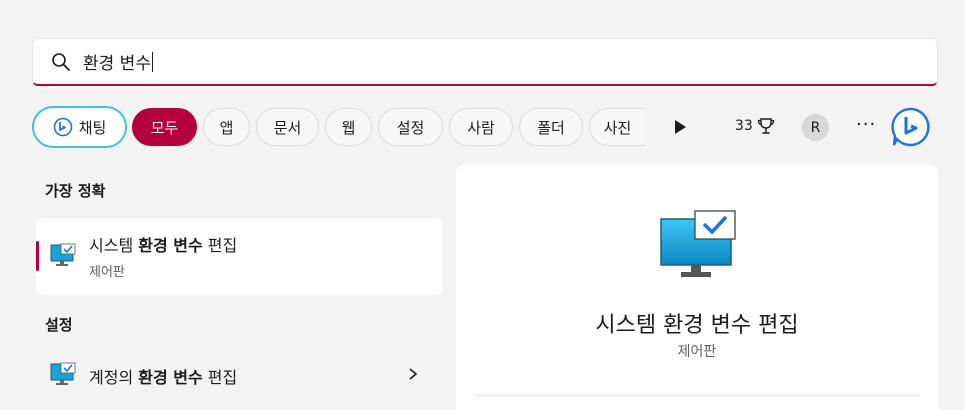  Describe the element at coordinates (37, 256) in the screenshot. I see `selection-indicator` at that location.